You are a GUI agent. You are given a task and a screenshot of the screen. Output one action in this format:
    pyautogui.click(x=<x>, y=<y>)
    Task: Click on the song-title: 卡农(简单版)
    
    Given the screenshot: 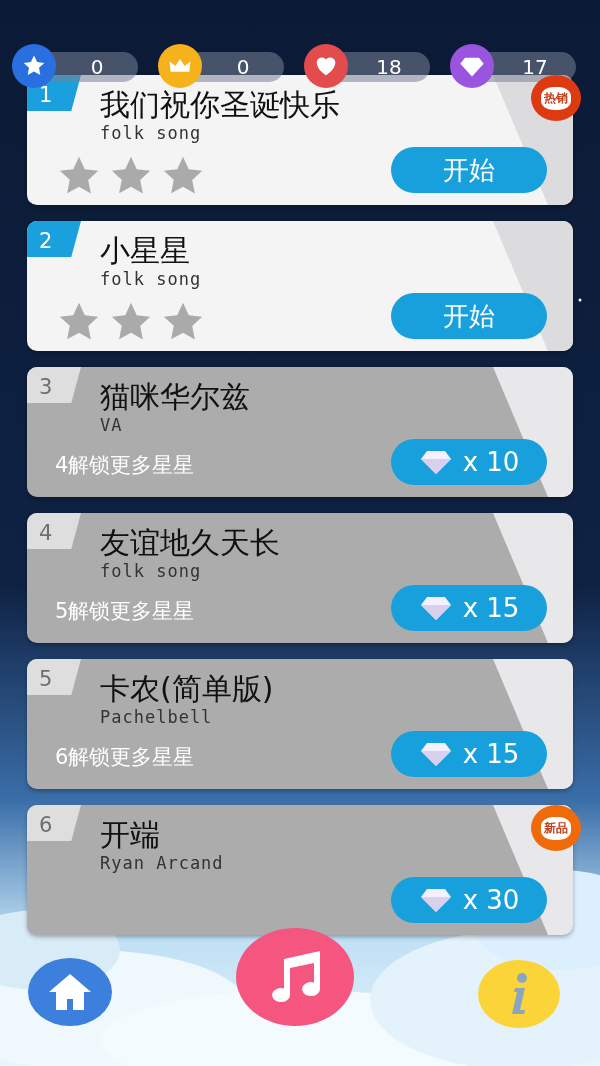 What is the action you would take?
    pyautogui.click(x=187, y=689)
    